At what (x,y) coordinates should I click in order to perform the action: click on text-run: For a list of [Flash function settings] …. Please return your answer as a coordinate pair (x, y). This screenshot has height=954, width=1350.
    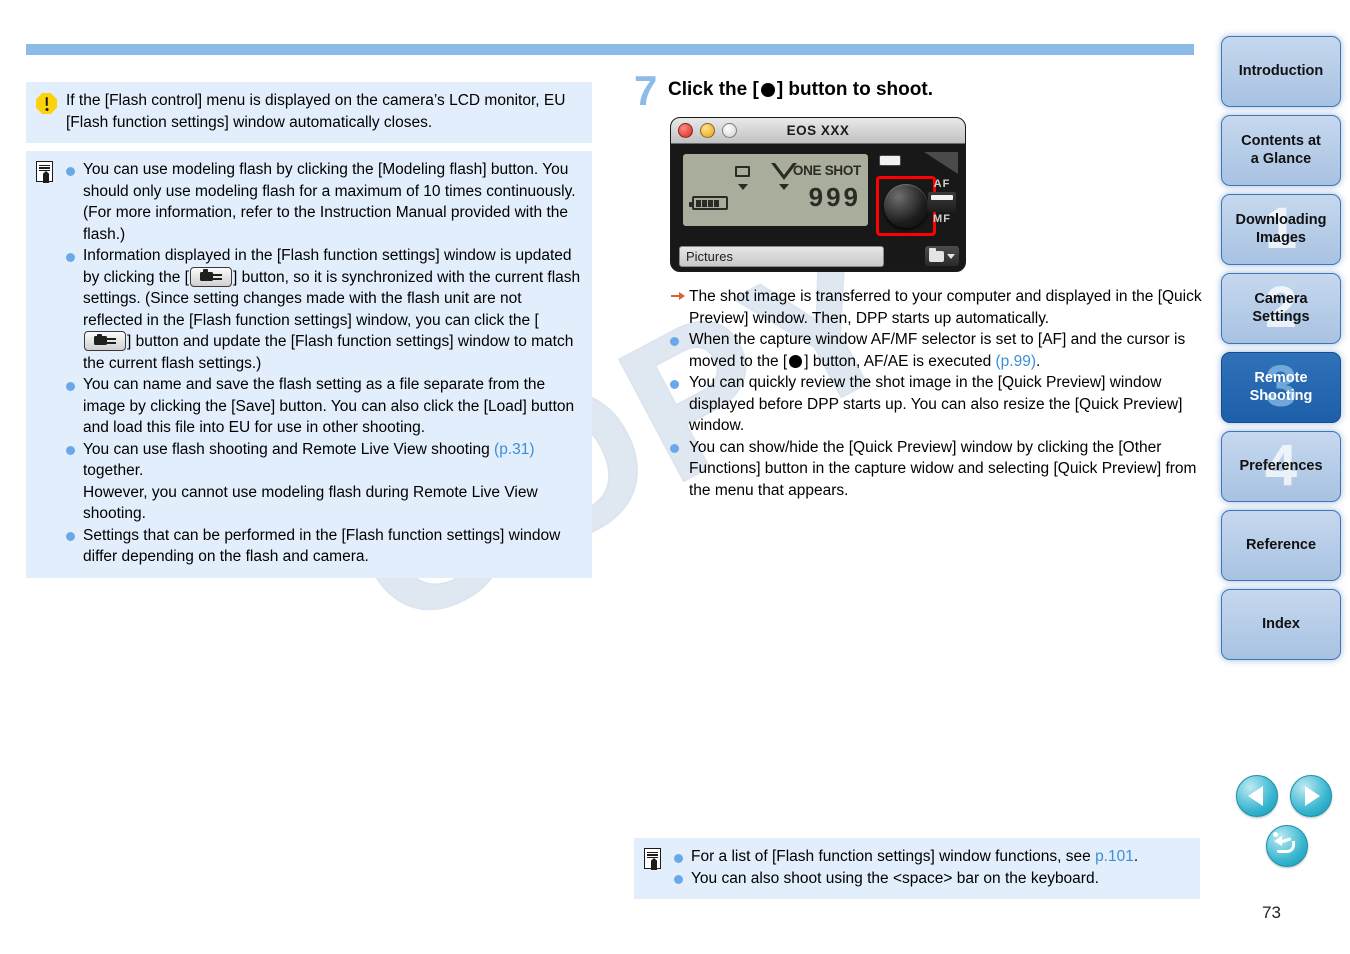
    Looking at the image, I should click on (893, 856).